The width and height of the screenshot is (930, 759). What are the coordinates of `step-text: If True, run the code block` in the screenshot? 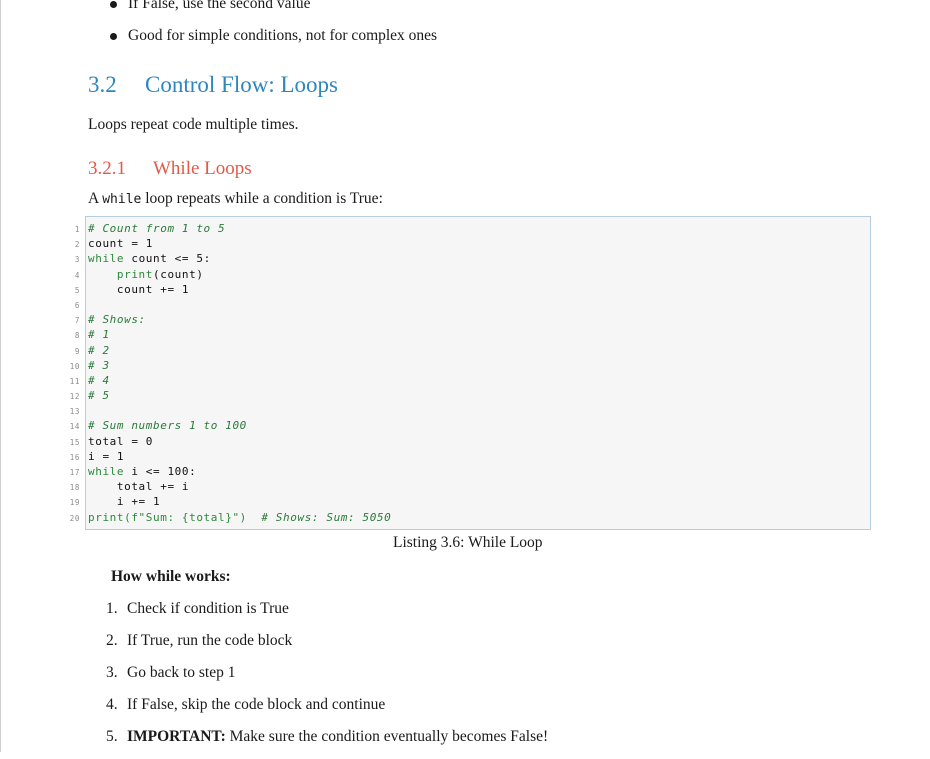 It's located at (210, 640).